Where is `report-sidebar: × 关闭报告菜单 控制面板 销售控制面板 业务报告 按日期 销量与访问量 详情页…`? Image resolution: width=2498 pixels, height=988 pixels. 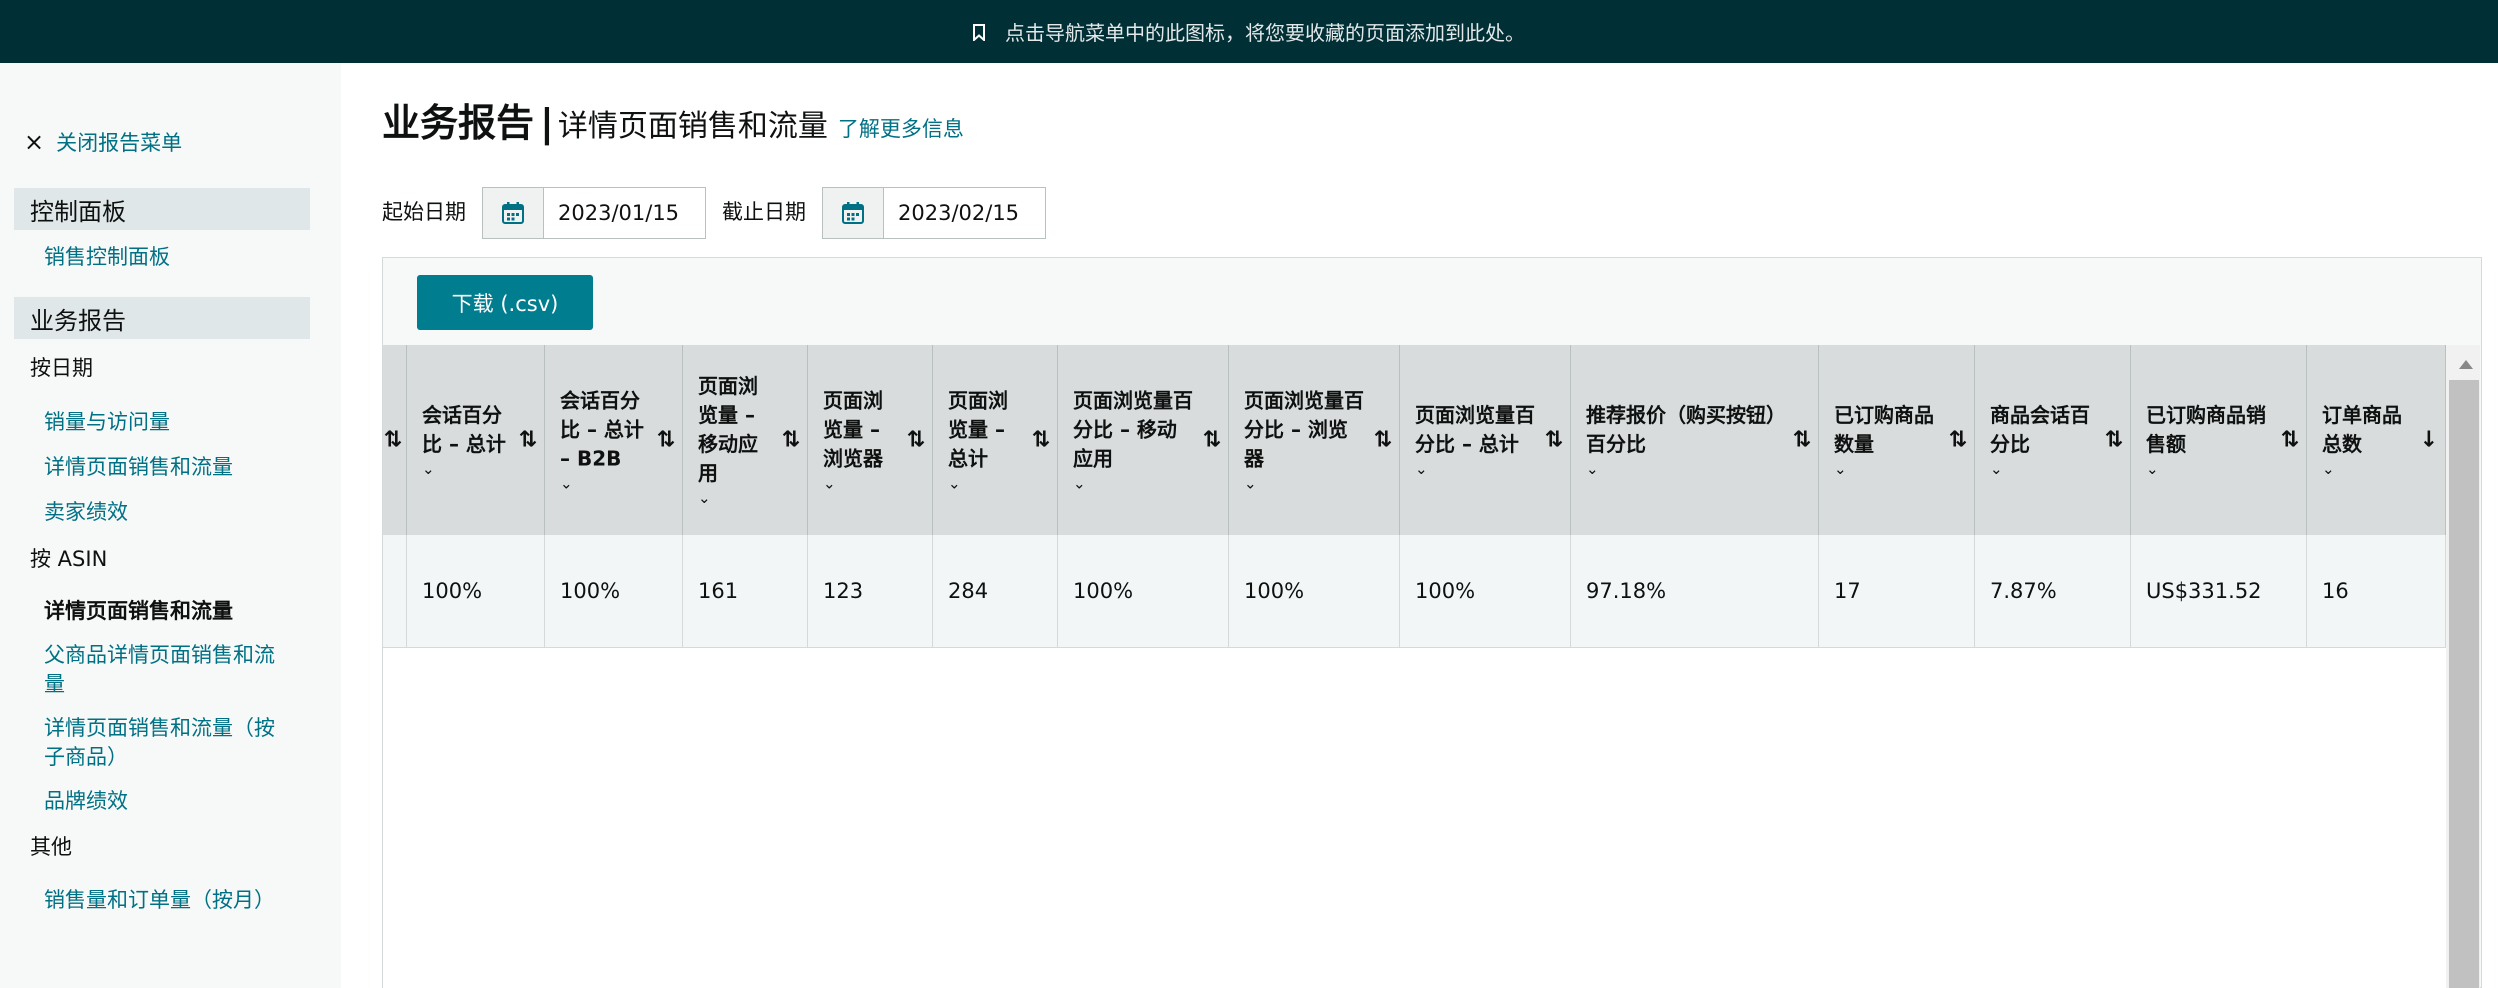 report-sidebar: × 关闭报告菜单 控制面板 销售控制面板 业务报告 按日期 销量与访问量 详情页… is located at coordinates (170, 525).